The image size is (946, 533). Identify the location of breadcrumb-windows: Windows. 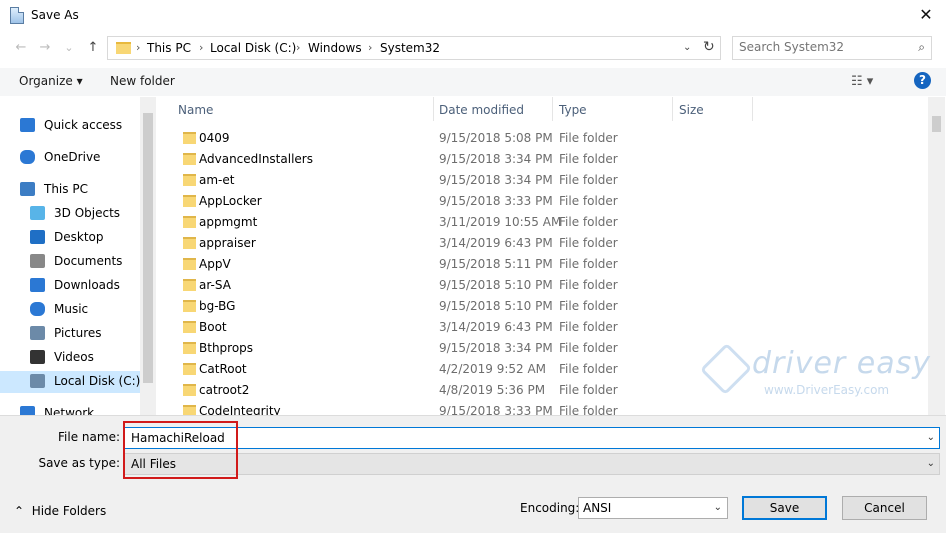
(335, 48).